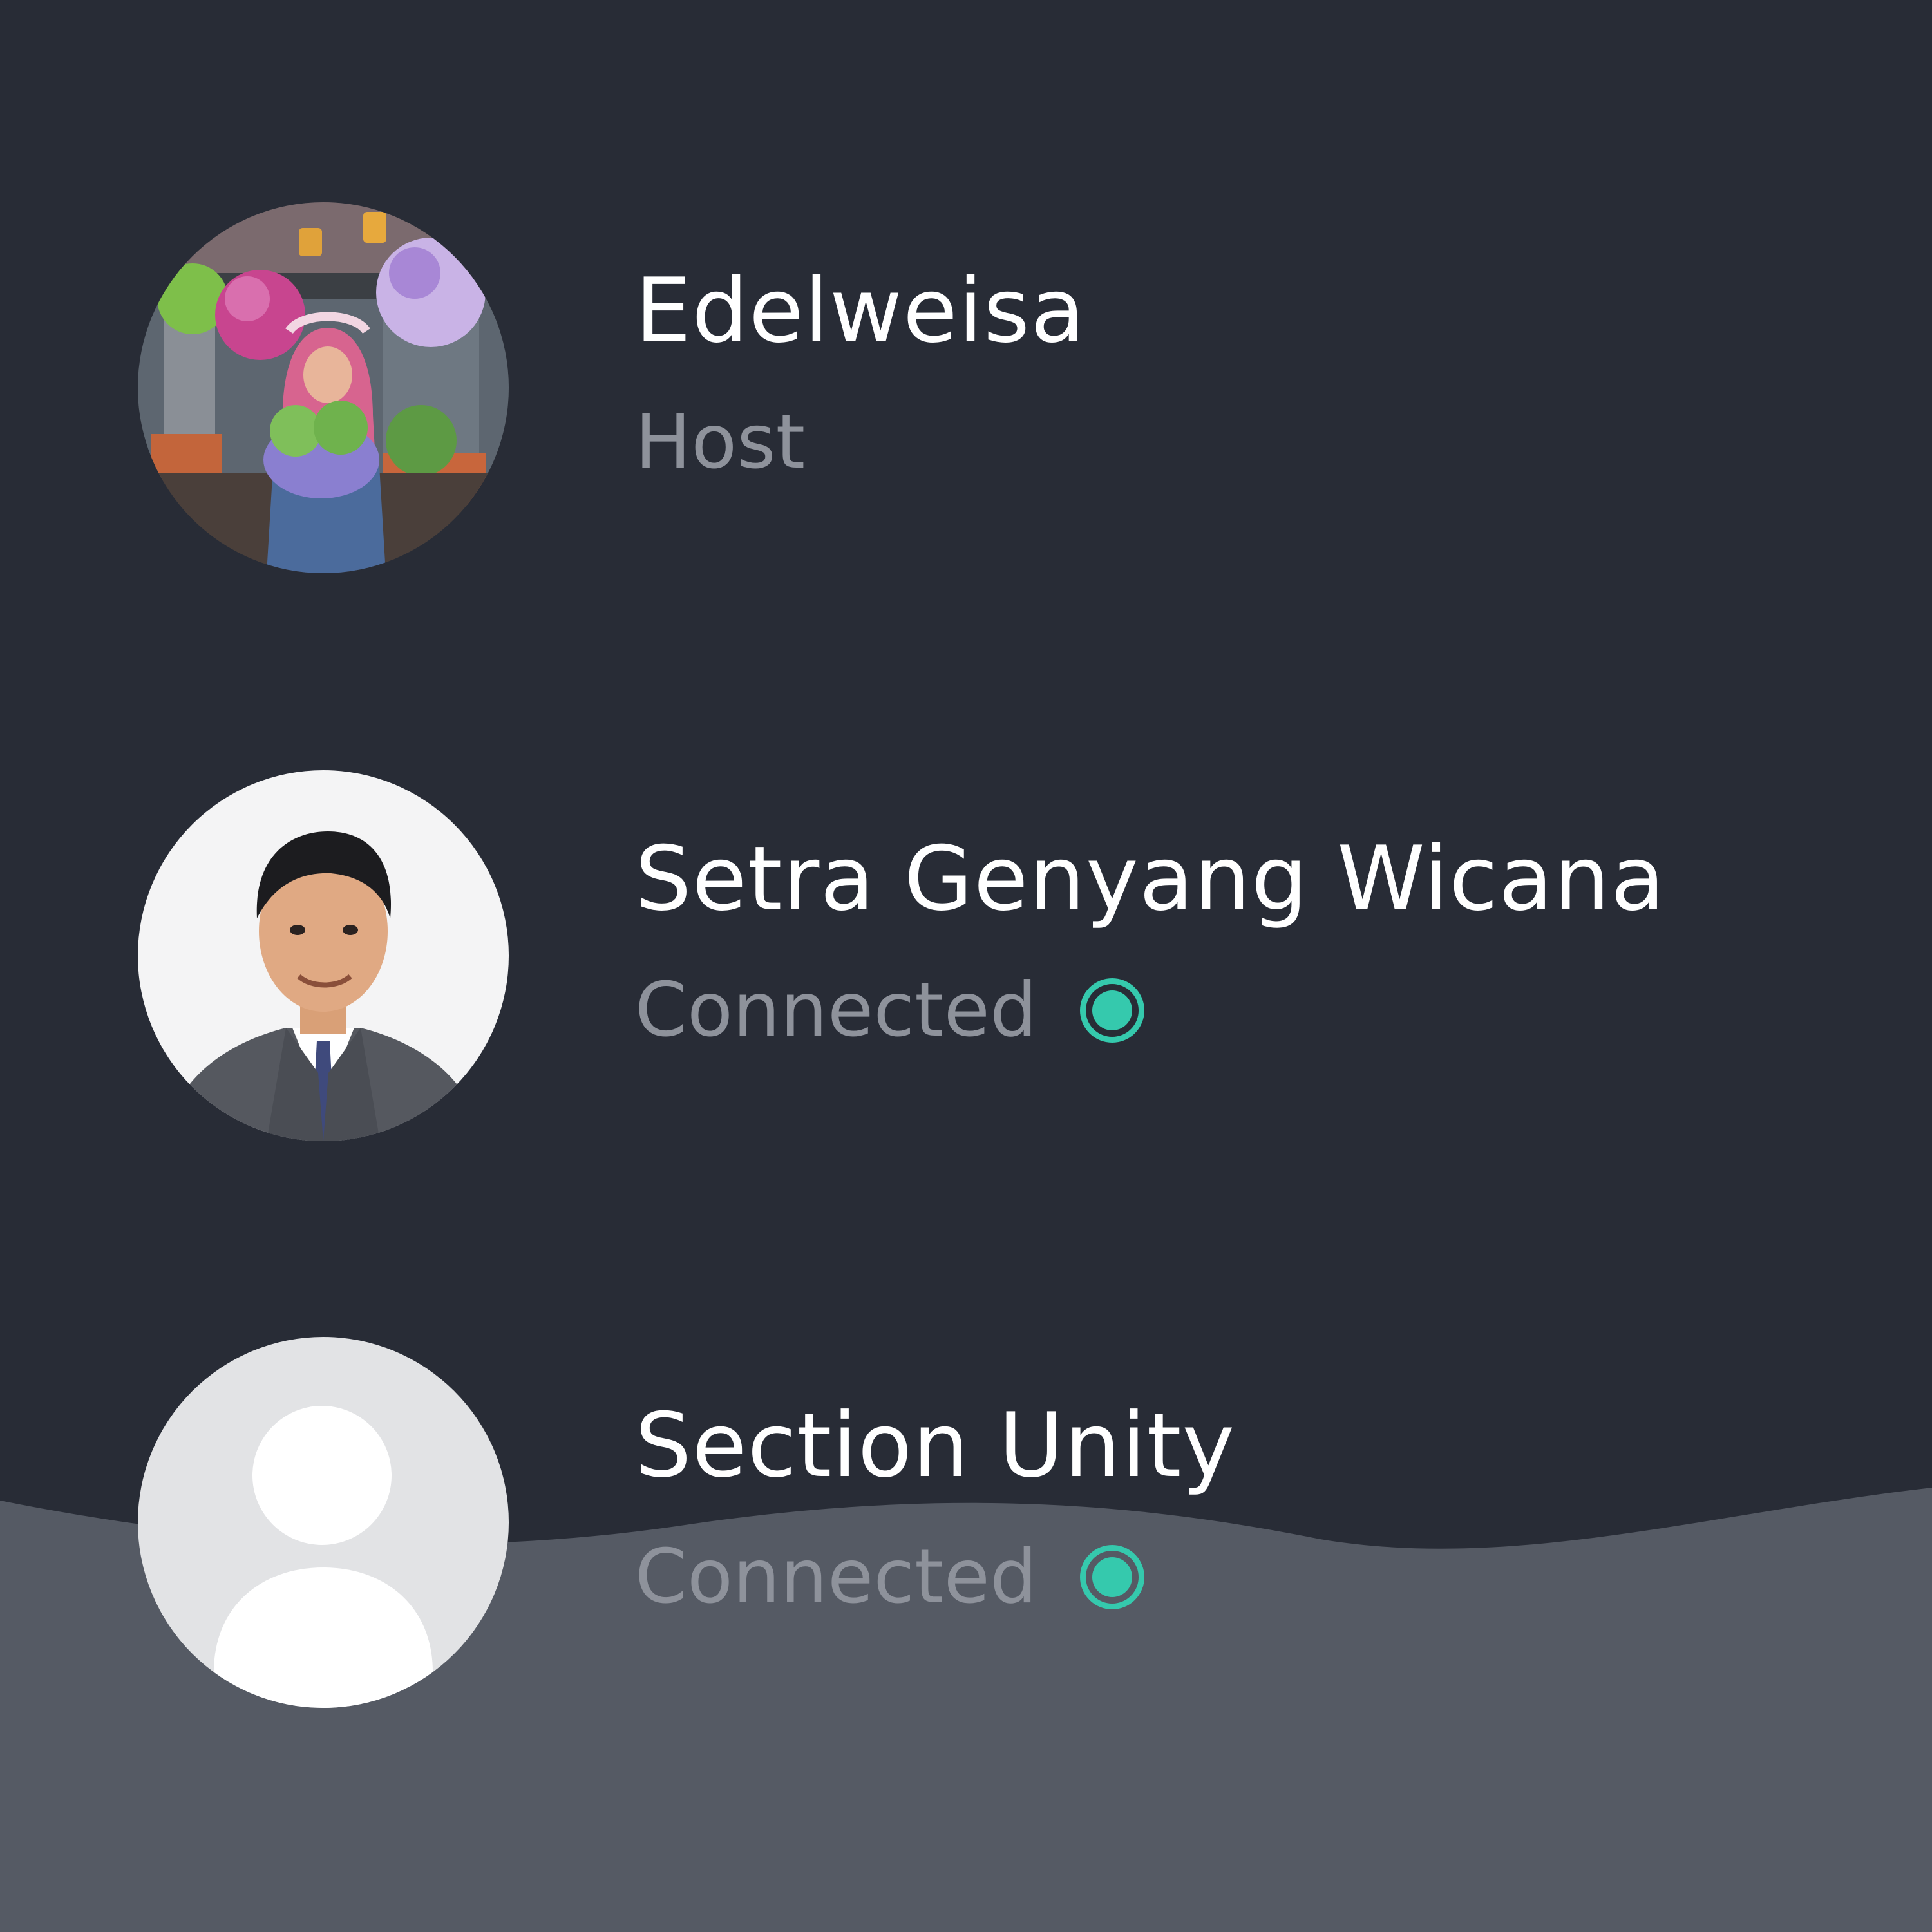 The width and height of the screenshot is (1932, 1932). I want to click on participant-name: Setra Genyang Wicana, so click(1150, 879).